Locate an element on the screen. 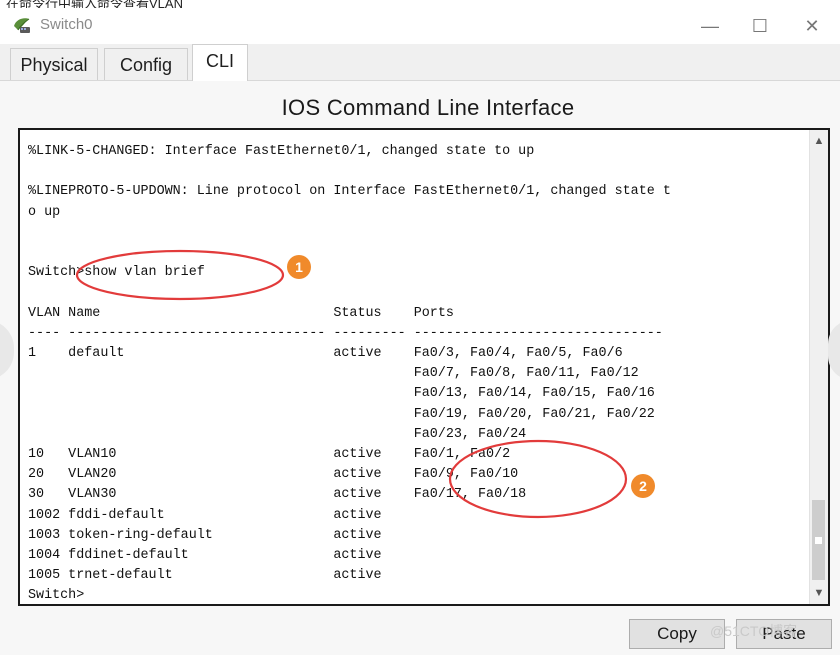  cli-heading: IOS Command Line Interface is located at coordinates (428, 107).